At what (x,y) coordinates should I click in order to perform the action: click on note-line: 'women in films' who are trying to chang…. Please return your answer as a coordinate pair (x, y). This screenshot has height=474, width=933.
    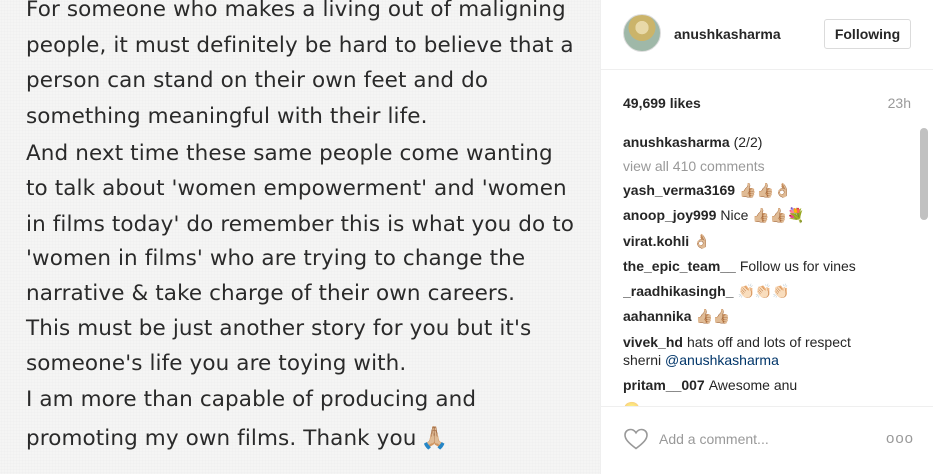
    Looking at the image, I should click on (276, 258).